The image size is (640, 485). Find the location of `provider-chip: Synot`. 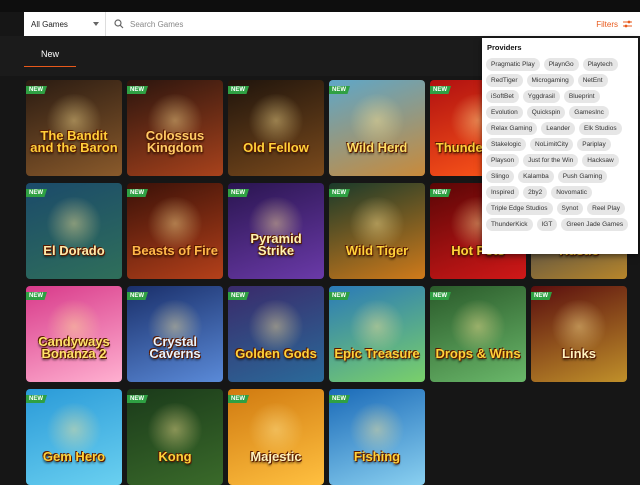

provider-chip: Synot is located at coordinates (570, 208).